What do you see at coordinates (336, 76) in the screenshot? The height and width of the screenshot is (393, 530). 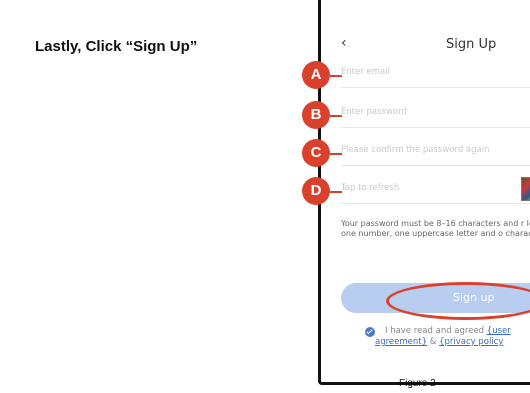 I see `badge-a-line` at bounding box center [336, 76].